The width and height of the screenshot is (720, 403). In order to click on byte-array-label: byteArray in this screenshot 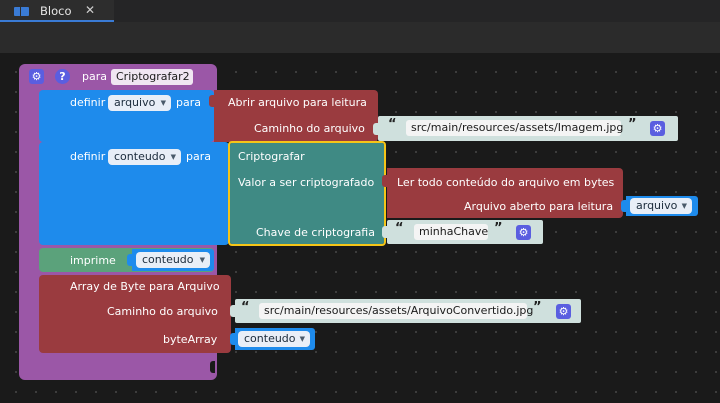, I will do `click(190, 339)`.